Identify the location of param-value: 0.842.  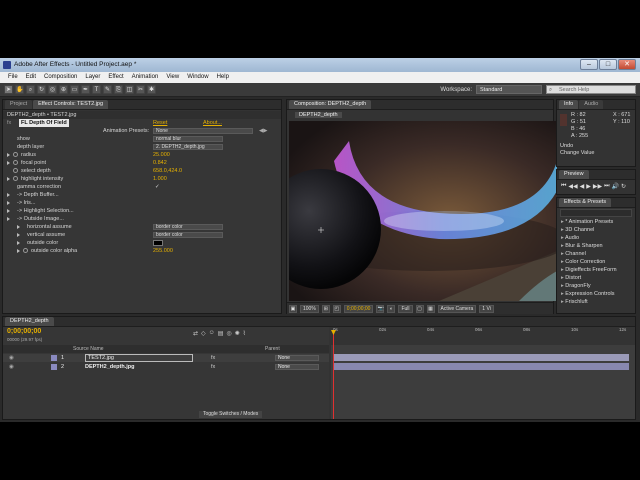
(160, 163).